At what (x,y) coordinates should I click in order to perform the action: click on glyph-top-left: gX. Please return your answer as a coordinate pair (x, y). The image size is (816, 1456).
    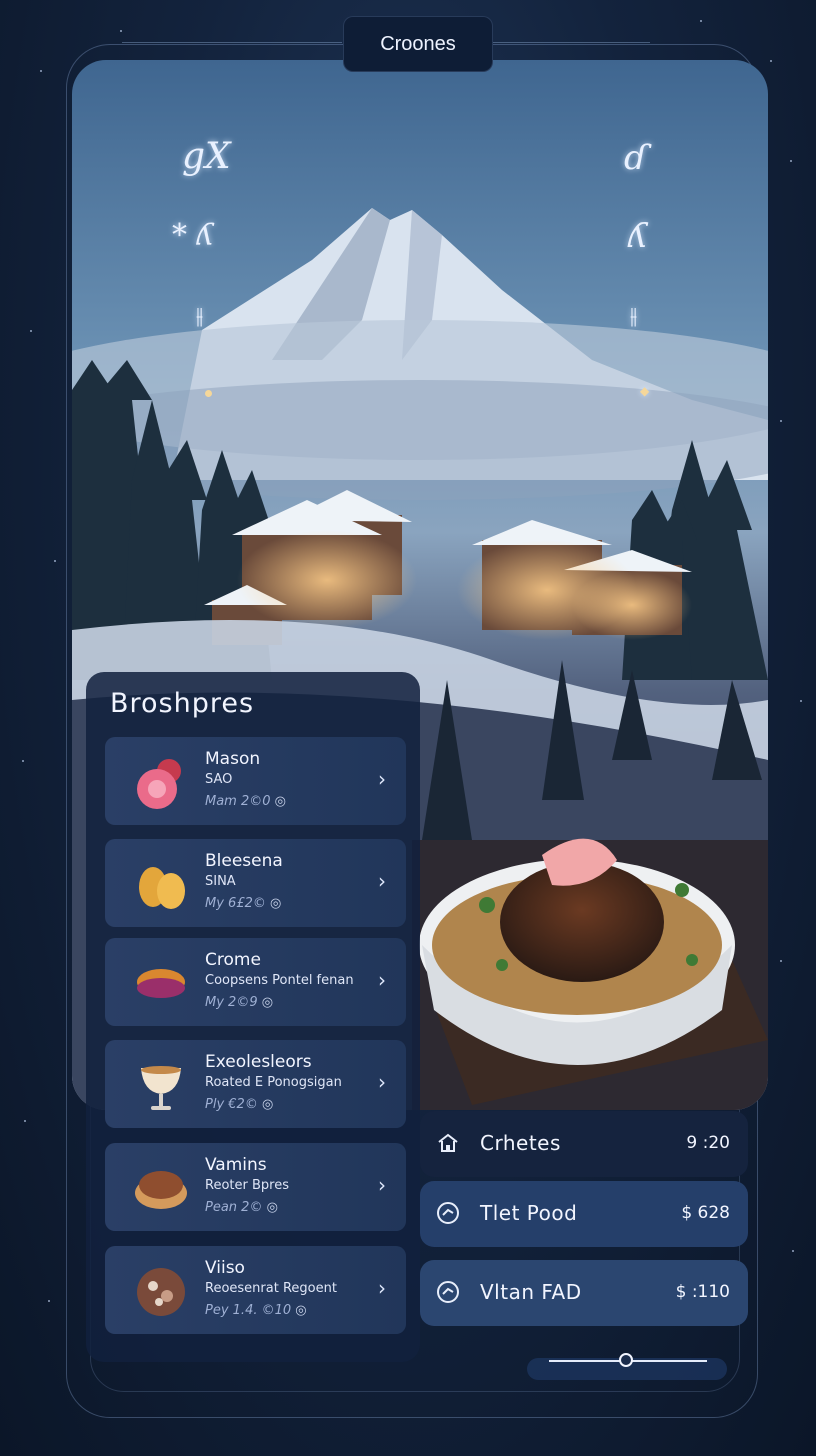
    Looking at the image, I should click on (206, 156).